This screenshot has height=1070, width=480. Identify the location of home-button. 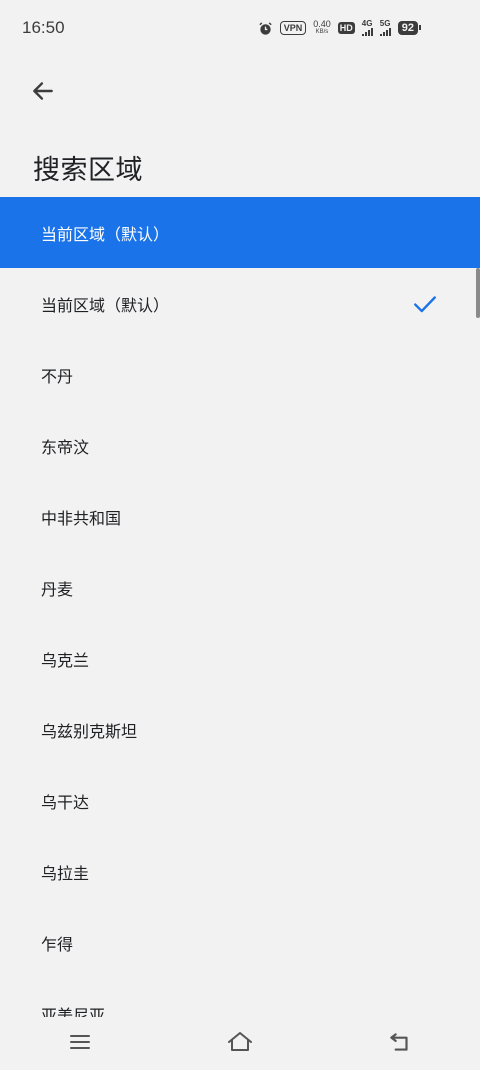
(240, 1042).